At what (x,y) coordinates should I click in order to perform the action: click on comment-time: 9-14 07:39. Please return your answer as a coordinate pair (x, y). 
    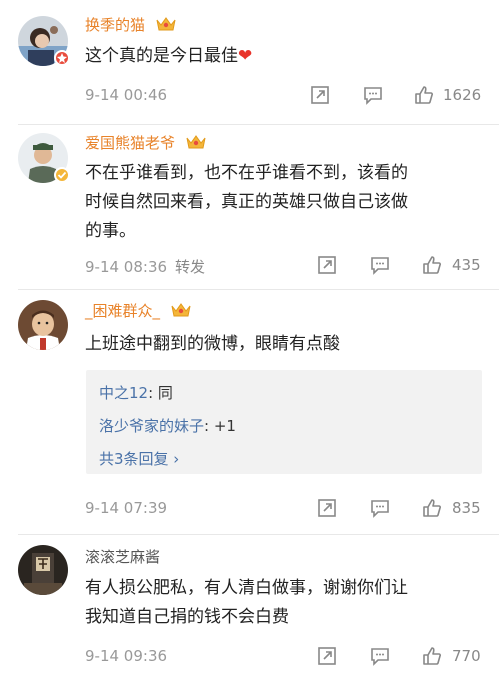
    Looking at the image, I should click on (126, 508).